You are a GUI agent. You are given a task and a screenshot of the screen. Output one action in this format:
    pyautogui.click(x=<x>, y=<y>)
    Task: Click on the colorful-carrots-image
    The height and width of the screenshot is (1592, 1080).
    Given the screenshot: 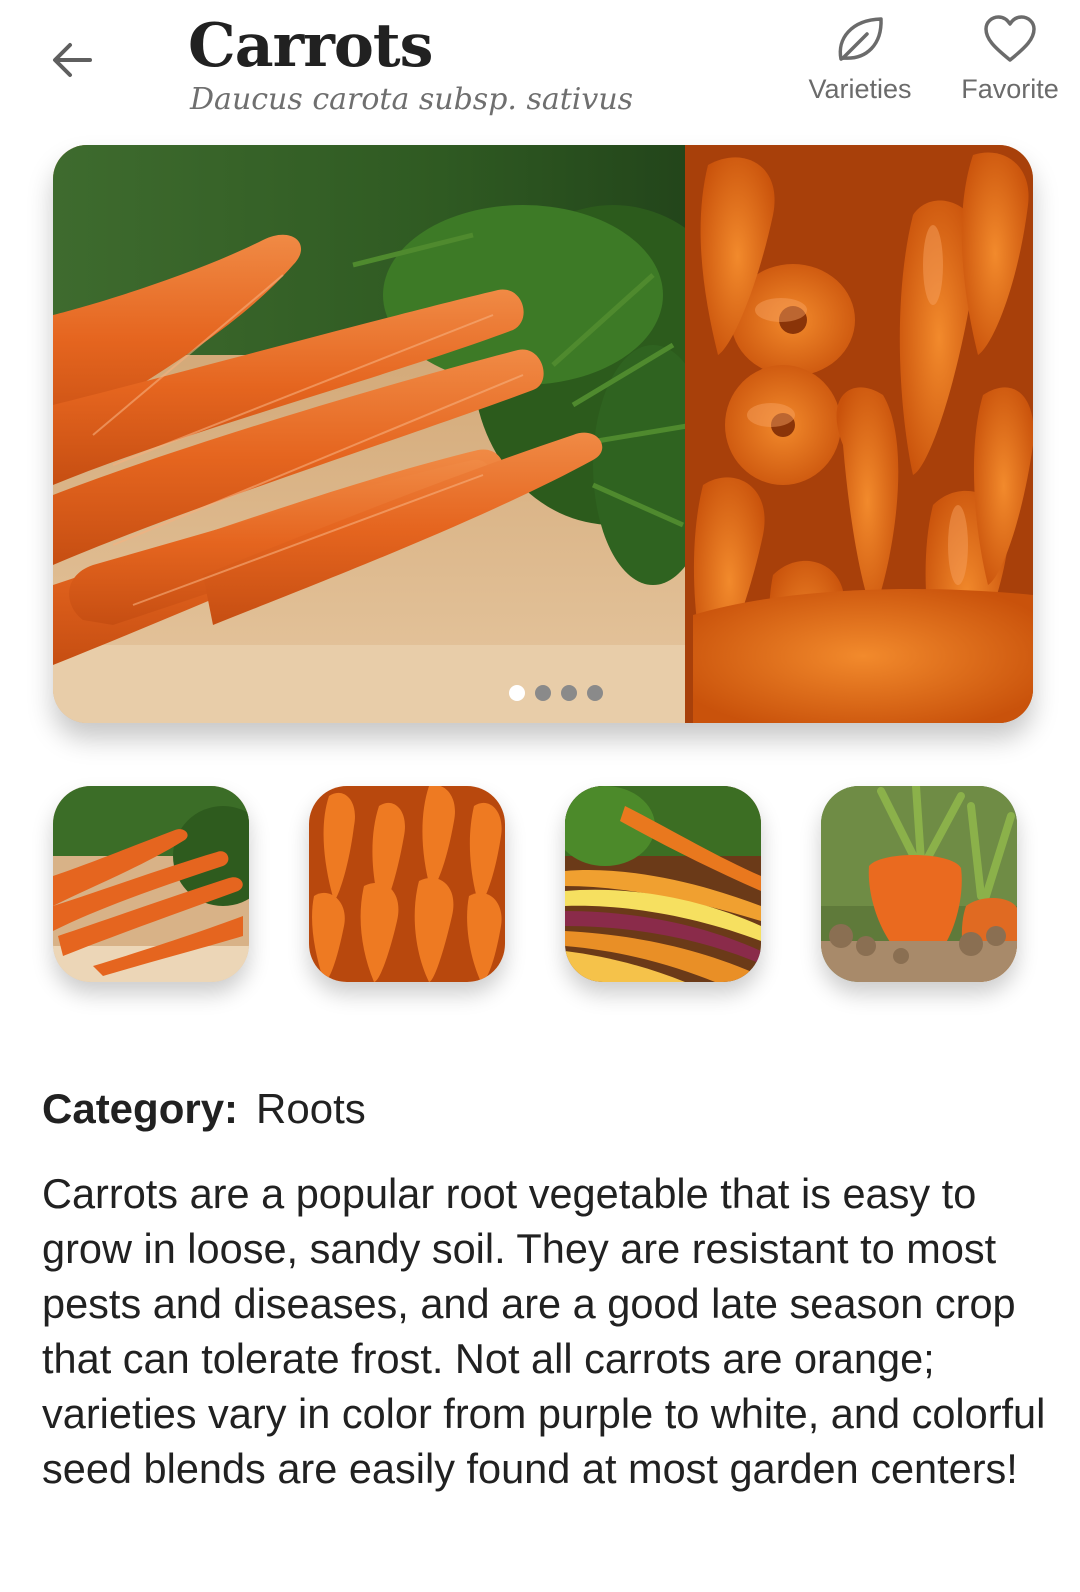 What is the action you would take?
    pyautogui.click(x=663, y=884)
    